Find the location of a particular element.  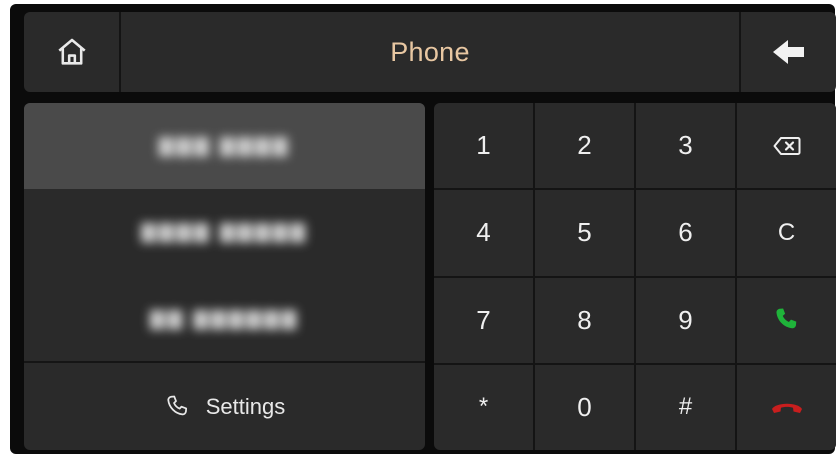

contact-name: ▇▇▇▇ ▇▇▇▇▇ is located at coordinates (224, 232).